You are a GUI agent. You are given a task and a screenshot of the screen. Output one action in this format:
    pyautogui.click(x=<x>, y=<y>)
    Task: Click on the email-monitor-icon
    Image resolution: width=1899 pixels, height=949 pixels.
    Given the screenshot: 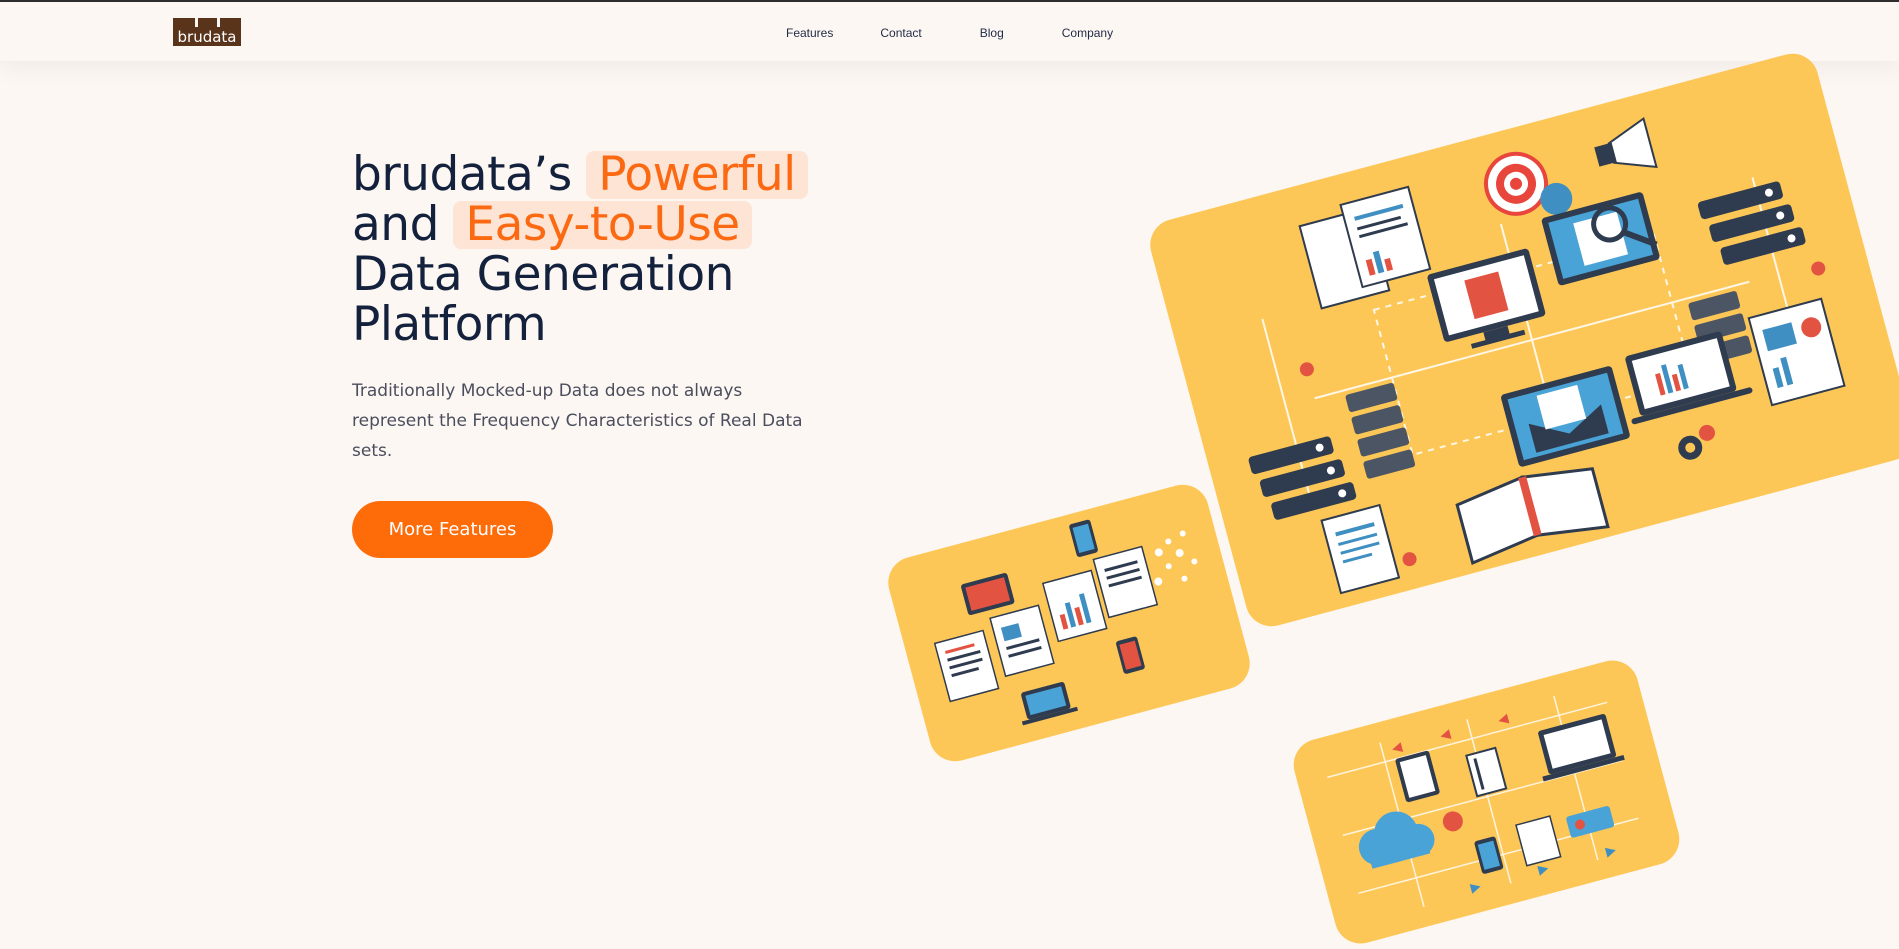 What is the action you would take?
    pyautogui.click(x=1565, y=416)
    